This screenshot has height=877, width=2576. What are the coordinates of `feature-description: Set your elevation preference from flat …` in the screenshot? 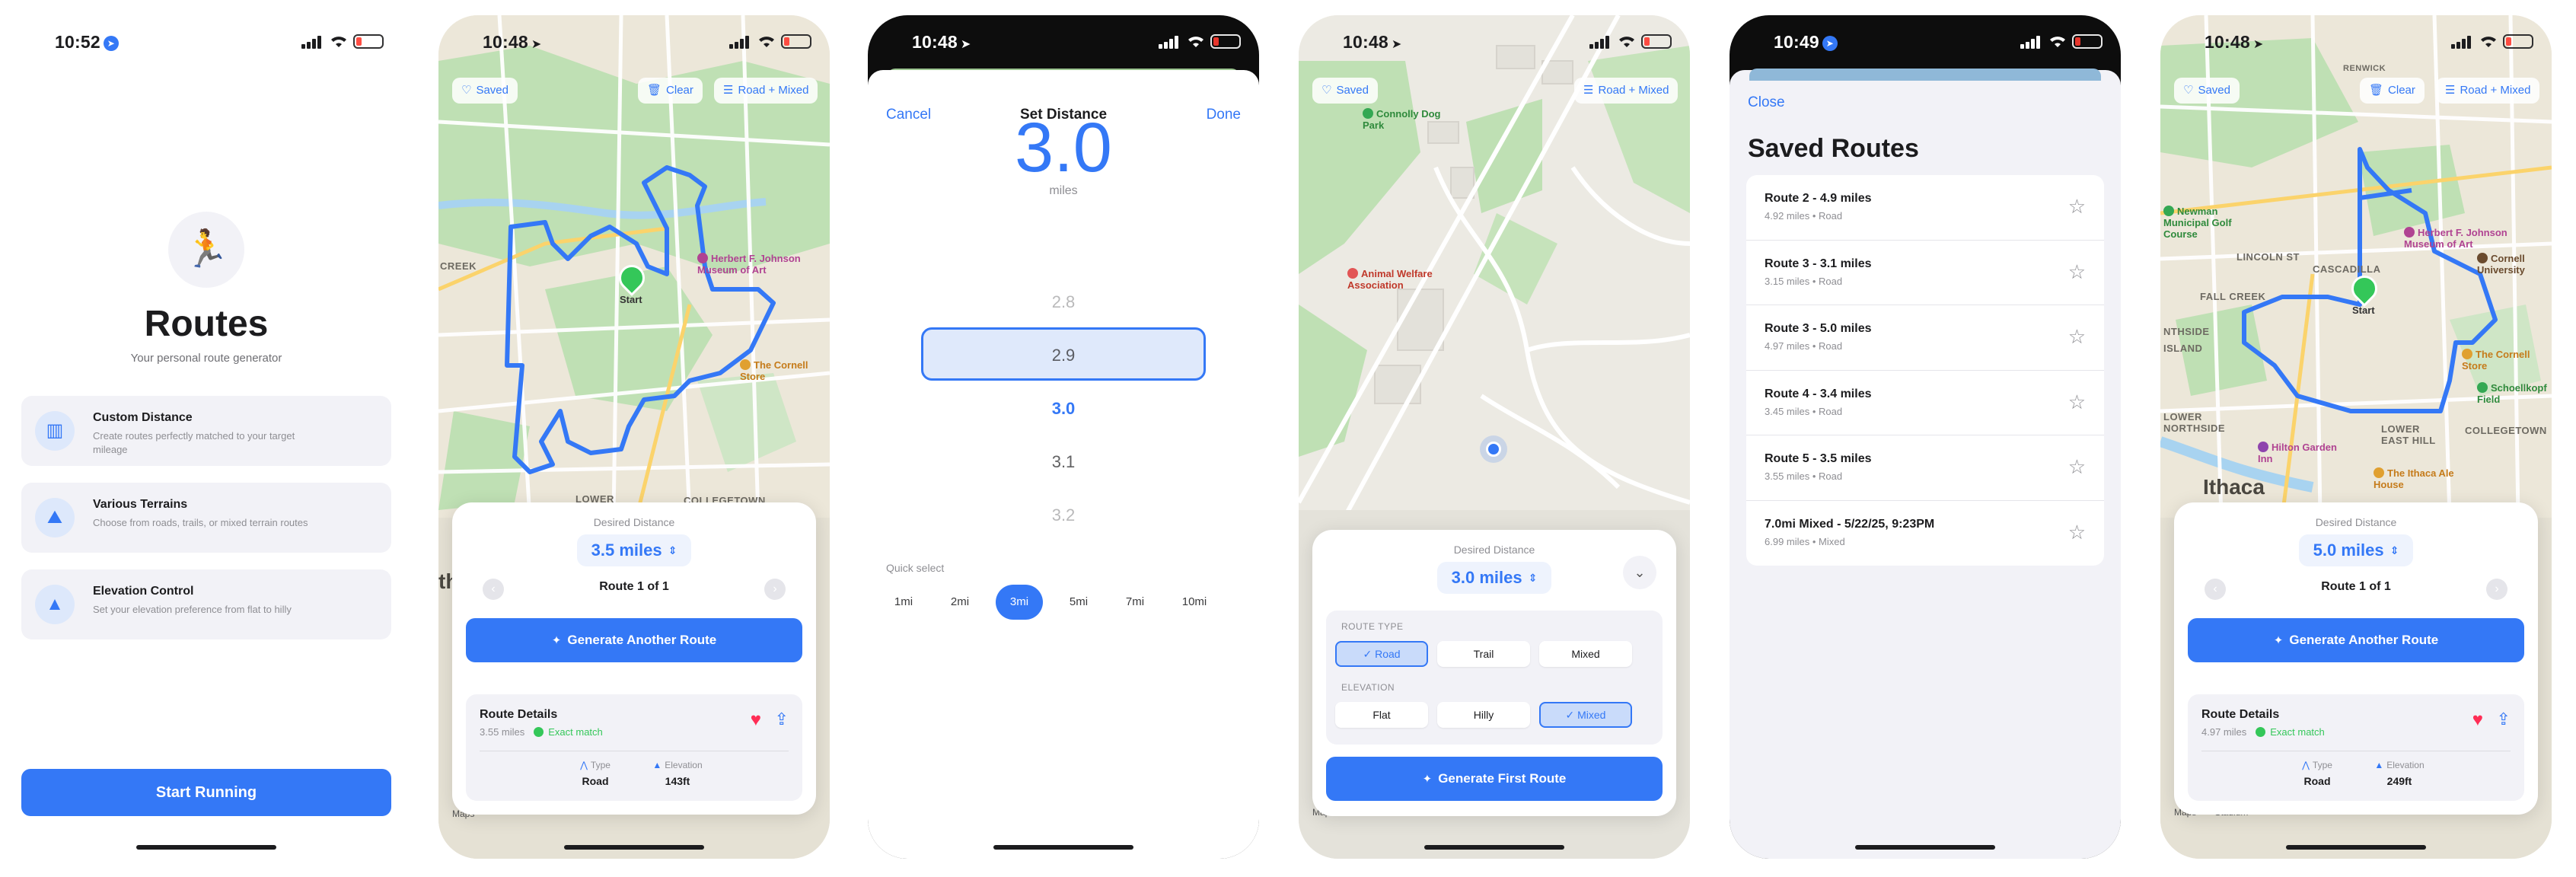 It's located at (192, 609).